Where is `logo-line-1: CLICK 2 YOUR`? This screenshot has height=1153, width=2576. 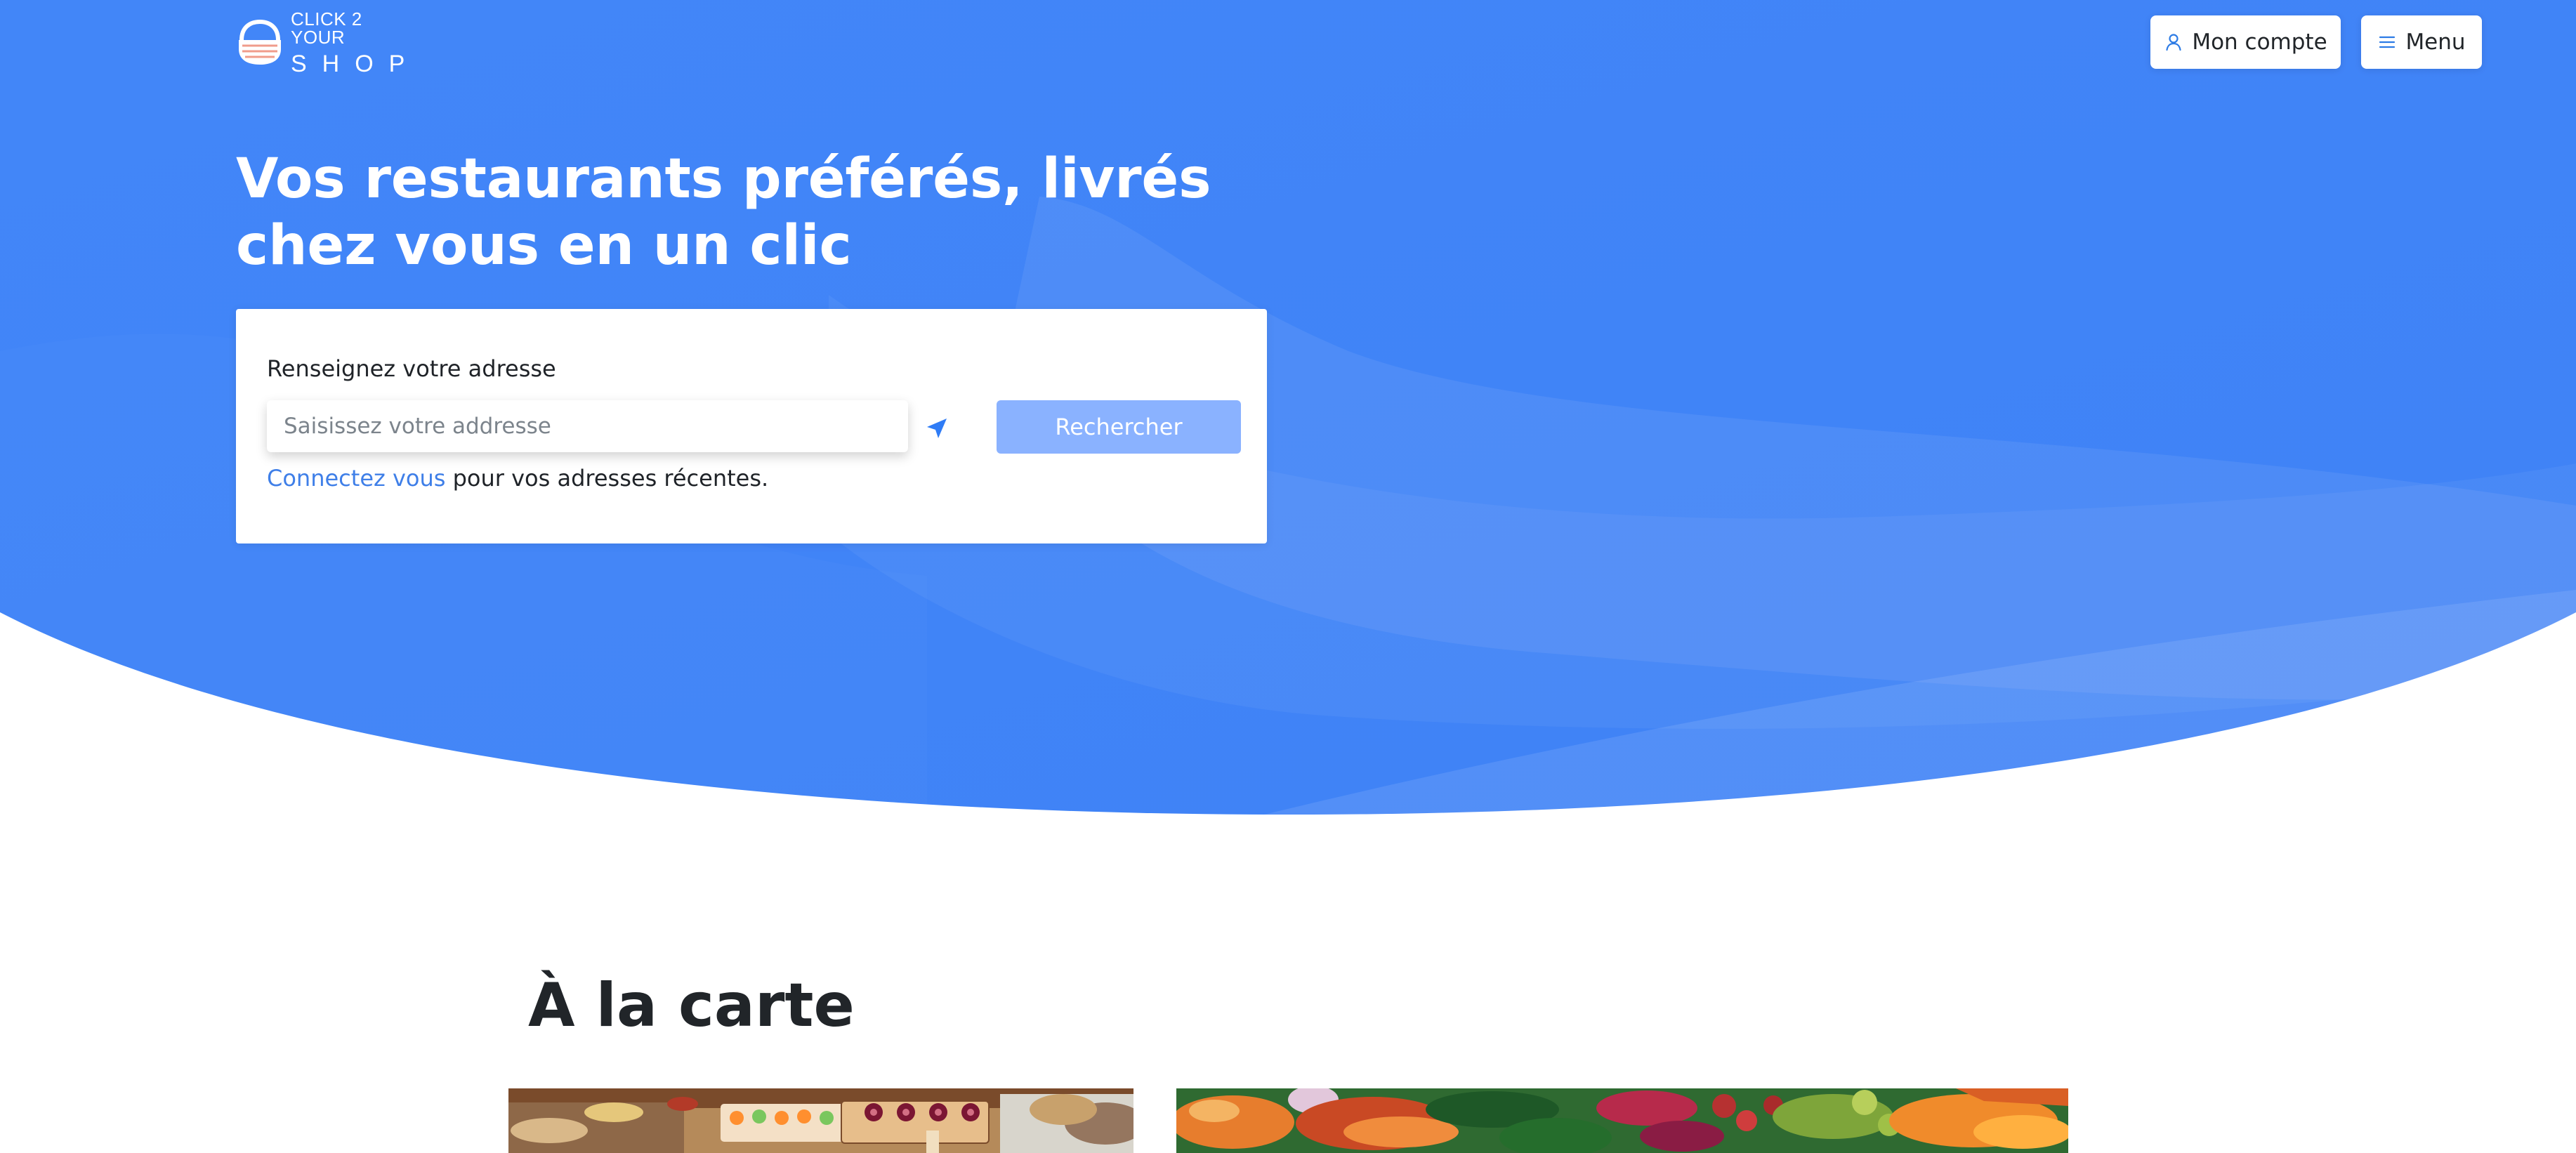
logo-line-1: CLICK 2 YOUR is located at coordinates (326, 28).